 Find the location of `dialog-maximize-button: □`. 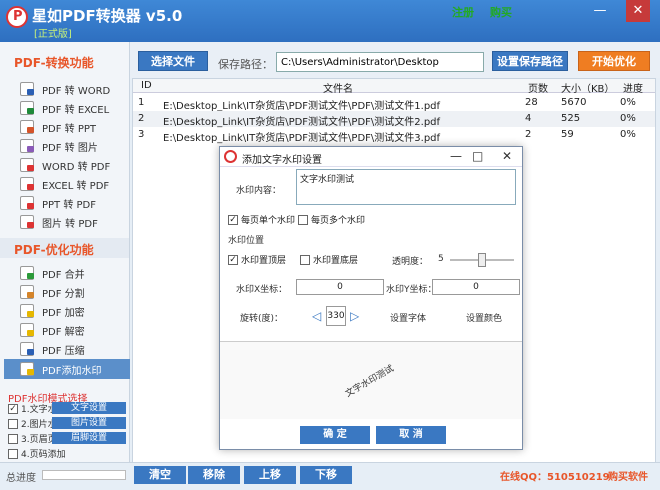

dialog-maximize-button: □ is located at coordinates (477, 156).